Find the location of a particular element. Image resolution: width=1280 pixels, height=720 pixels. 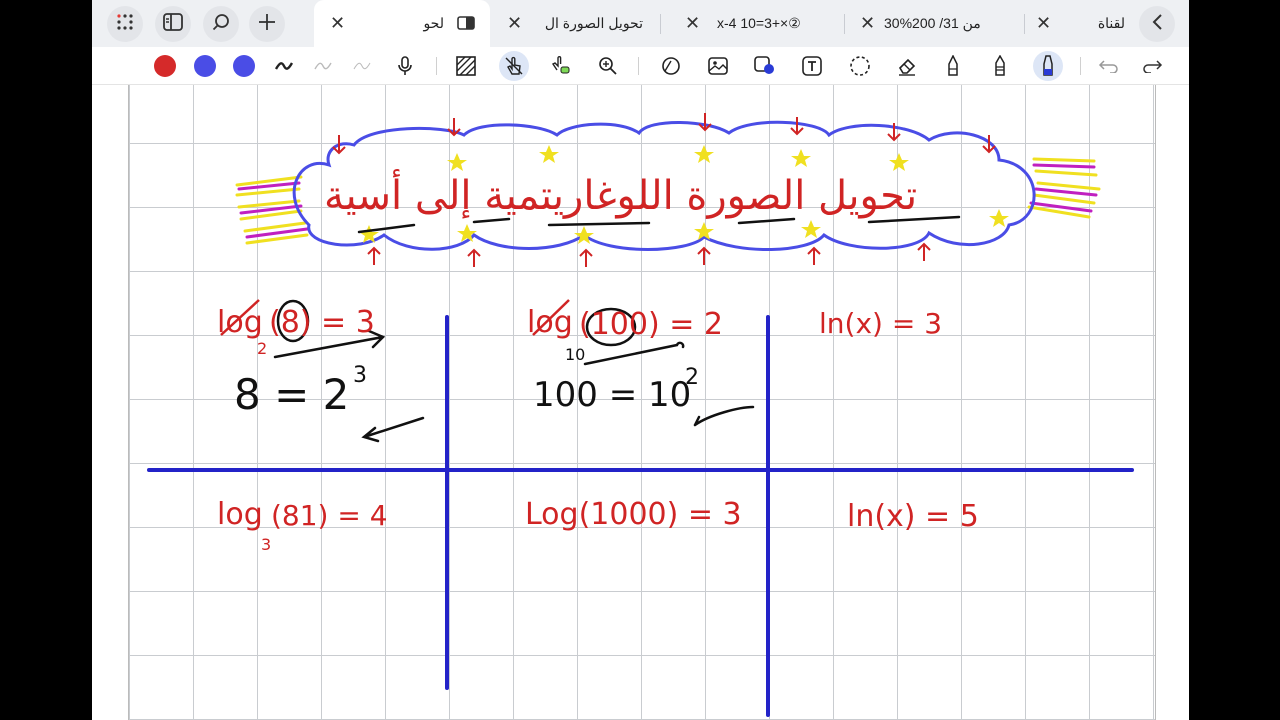

c2-top-log: log is located at coordinates (550, 322).